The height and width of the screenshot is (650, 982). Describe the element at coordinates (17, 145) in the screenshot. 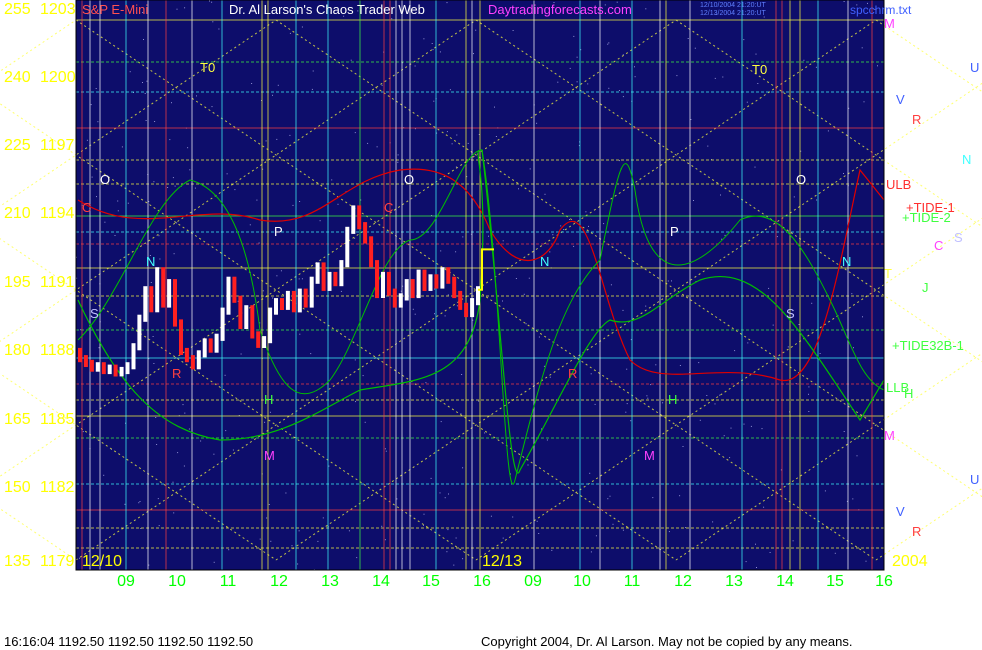

I see `y-tick-left: 225` at that location.